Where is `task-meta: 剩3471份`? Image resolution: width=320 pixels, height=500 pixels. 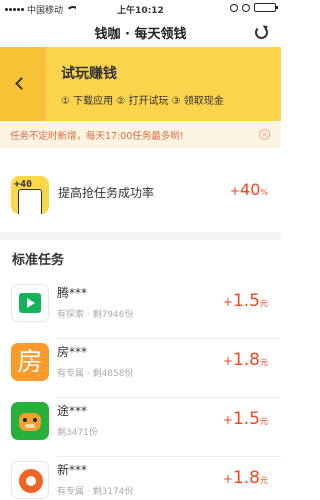
task-meta: 剩3471份 is located at coordinates (77, 433).